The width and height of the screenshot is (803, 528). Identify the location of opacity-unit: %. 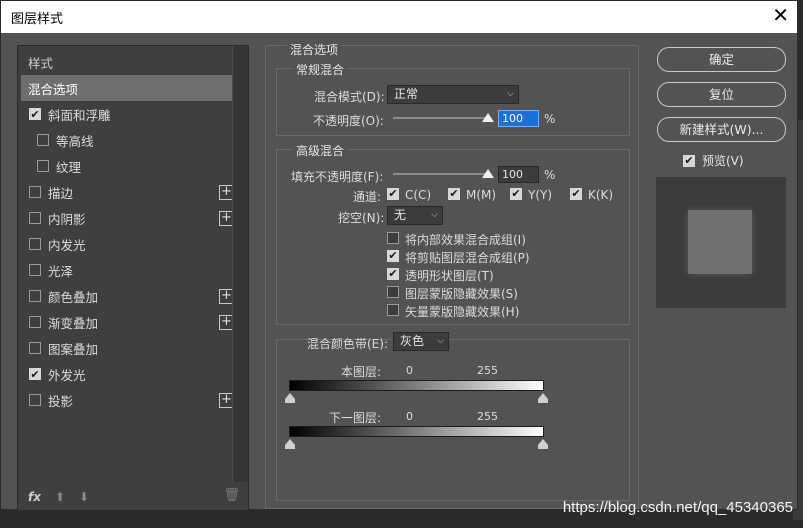
(550, 119).